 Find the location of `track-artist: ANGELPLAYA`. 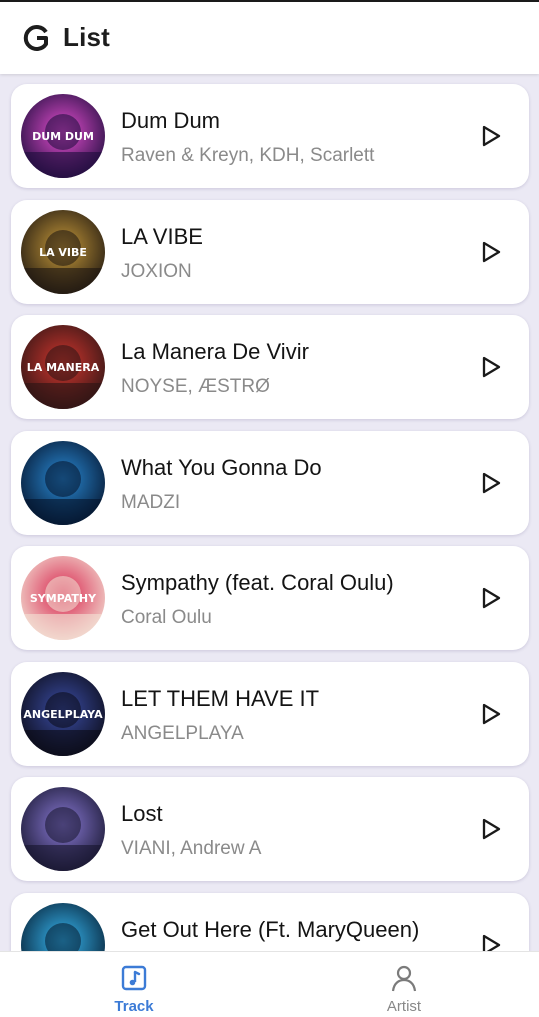

track-artist: ANGELPLAYA is located at coordinates (182, 733).